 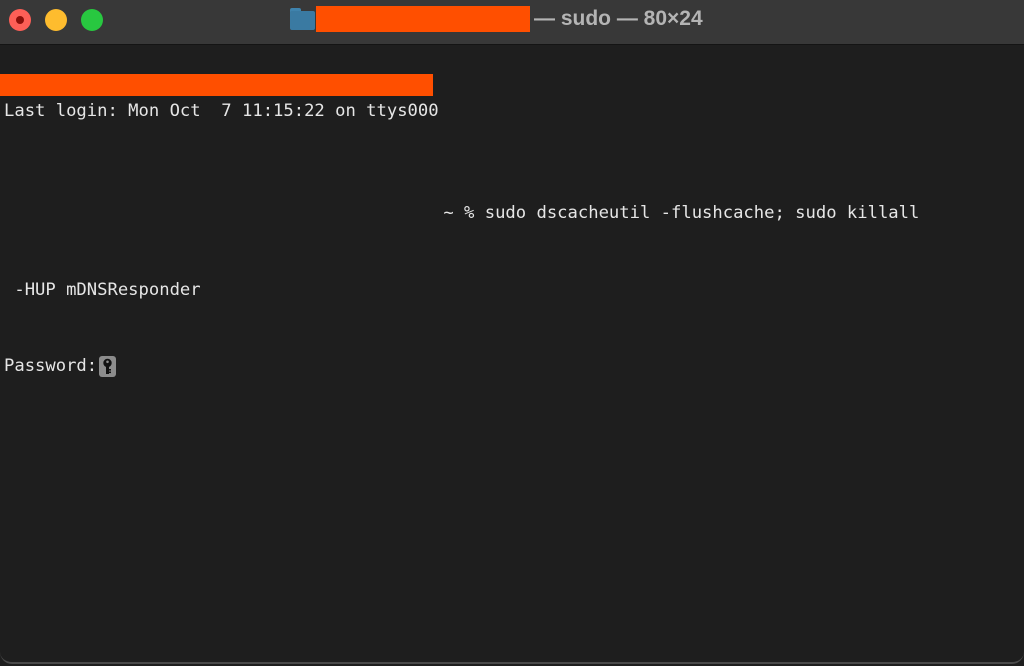 I want to click on zoom-button, so click(x=92, y=20).